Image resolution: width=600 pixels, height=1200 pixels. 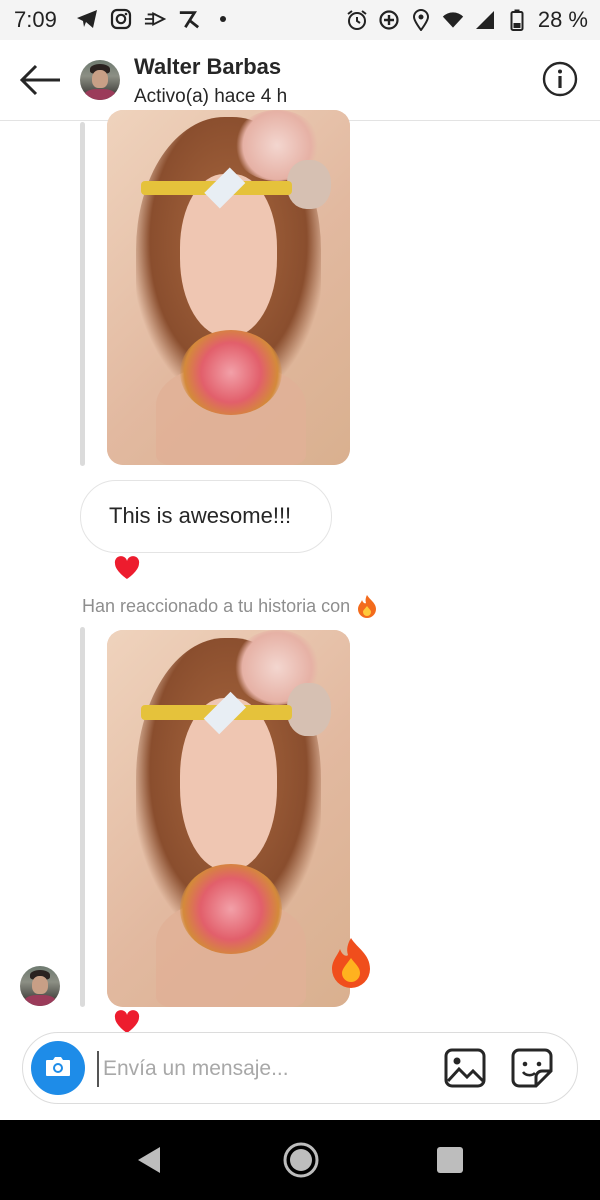 I want to click on camera-icon, so click(x=58, y=1068).